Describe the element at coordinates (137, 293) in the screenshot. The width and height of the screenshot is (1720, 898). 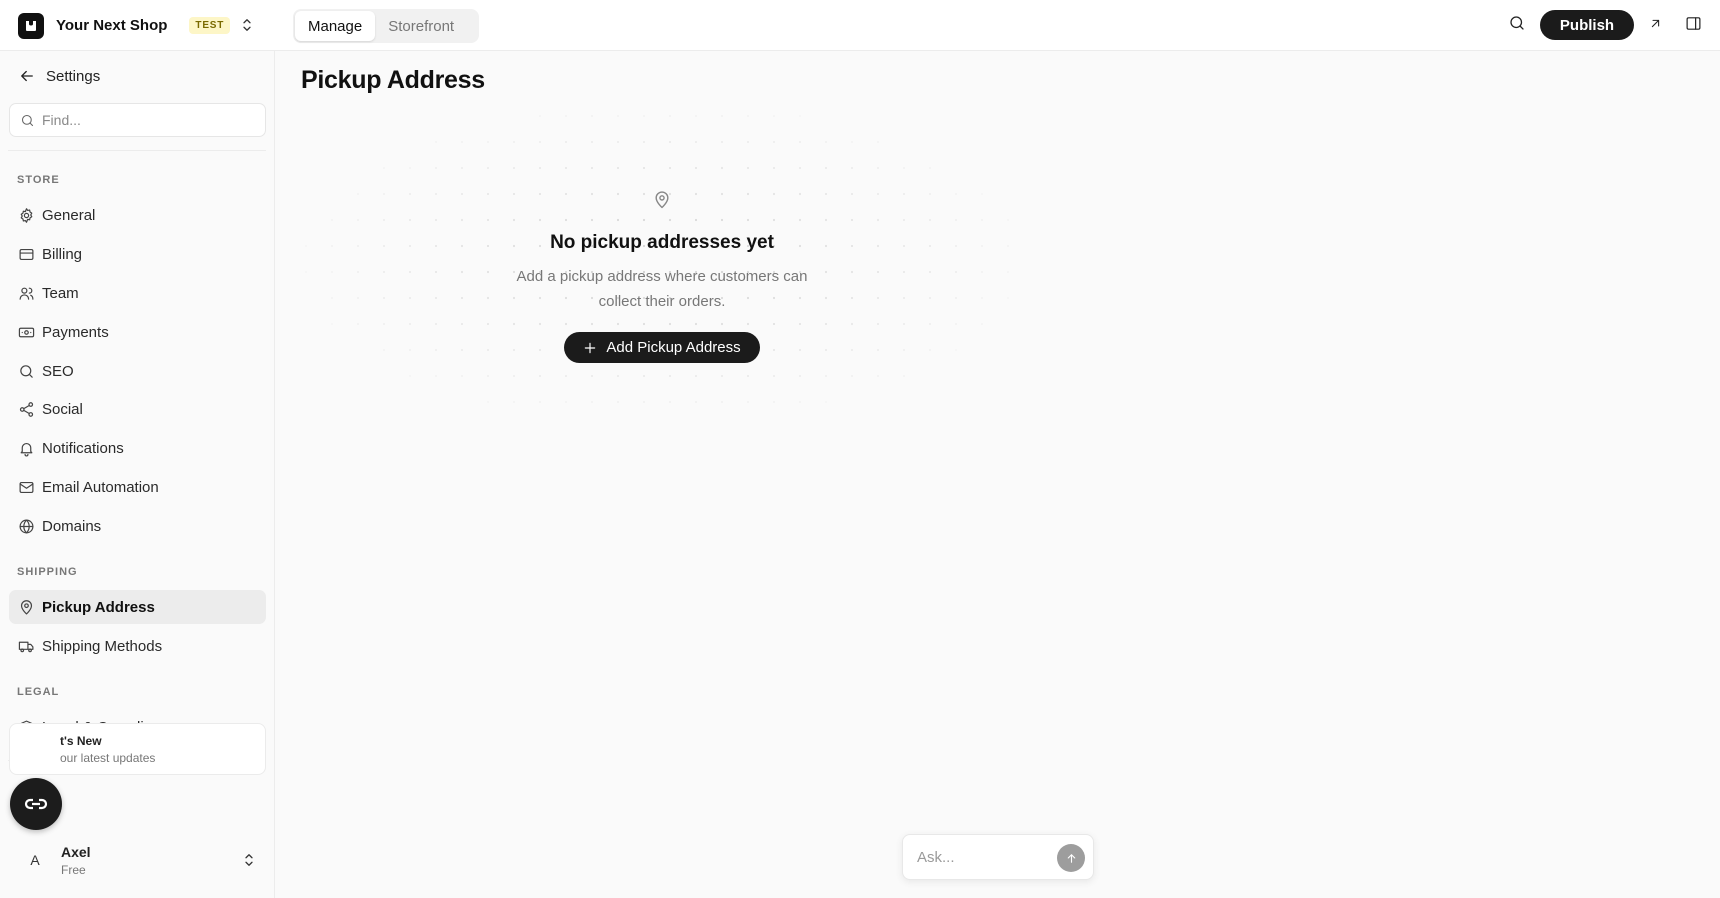
I see `sidebar-item-team: Team` at that location.